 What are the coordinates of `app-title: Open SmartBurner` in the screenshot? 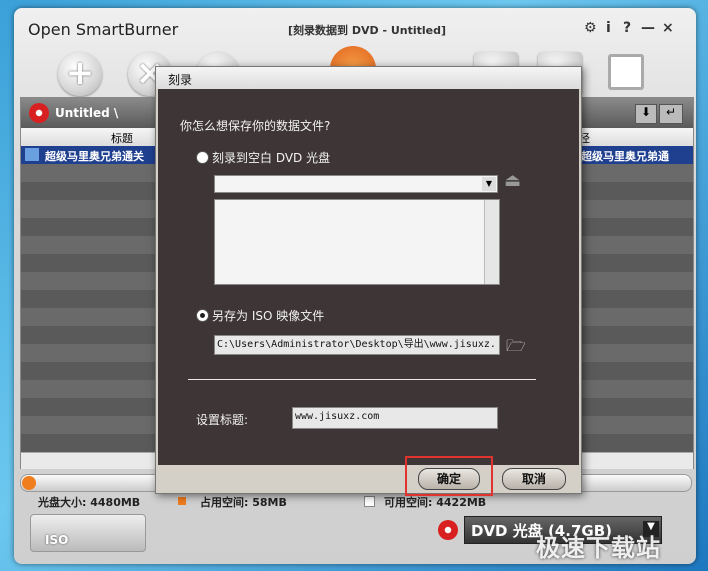 It's located at (103, 29).